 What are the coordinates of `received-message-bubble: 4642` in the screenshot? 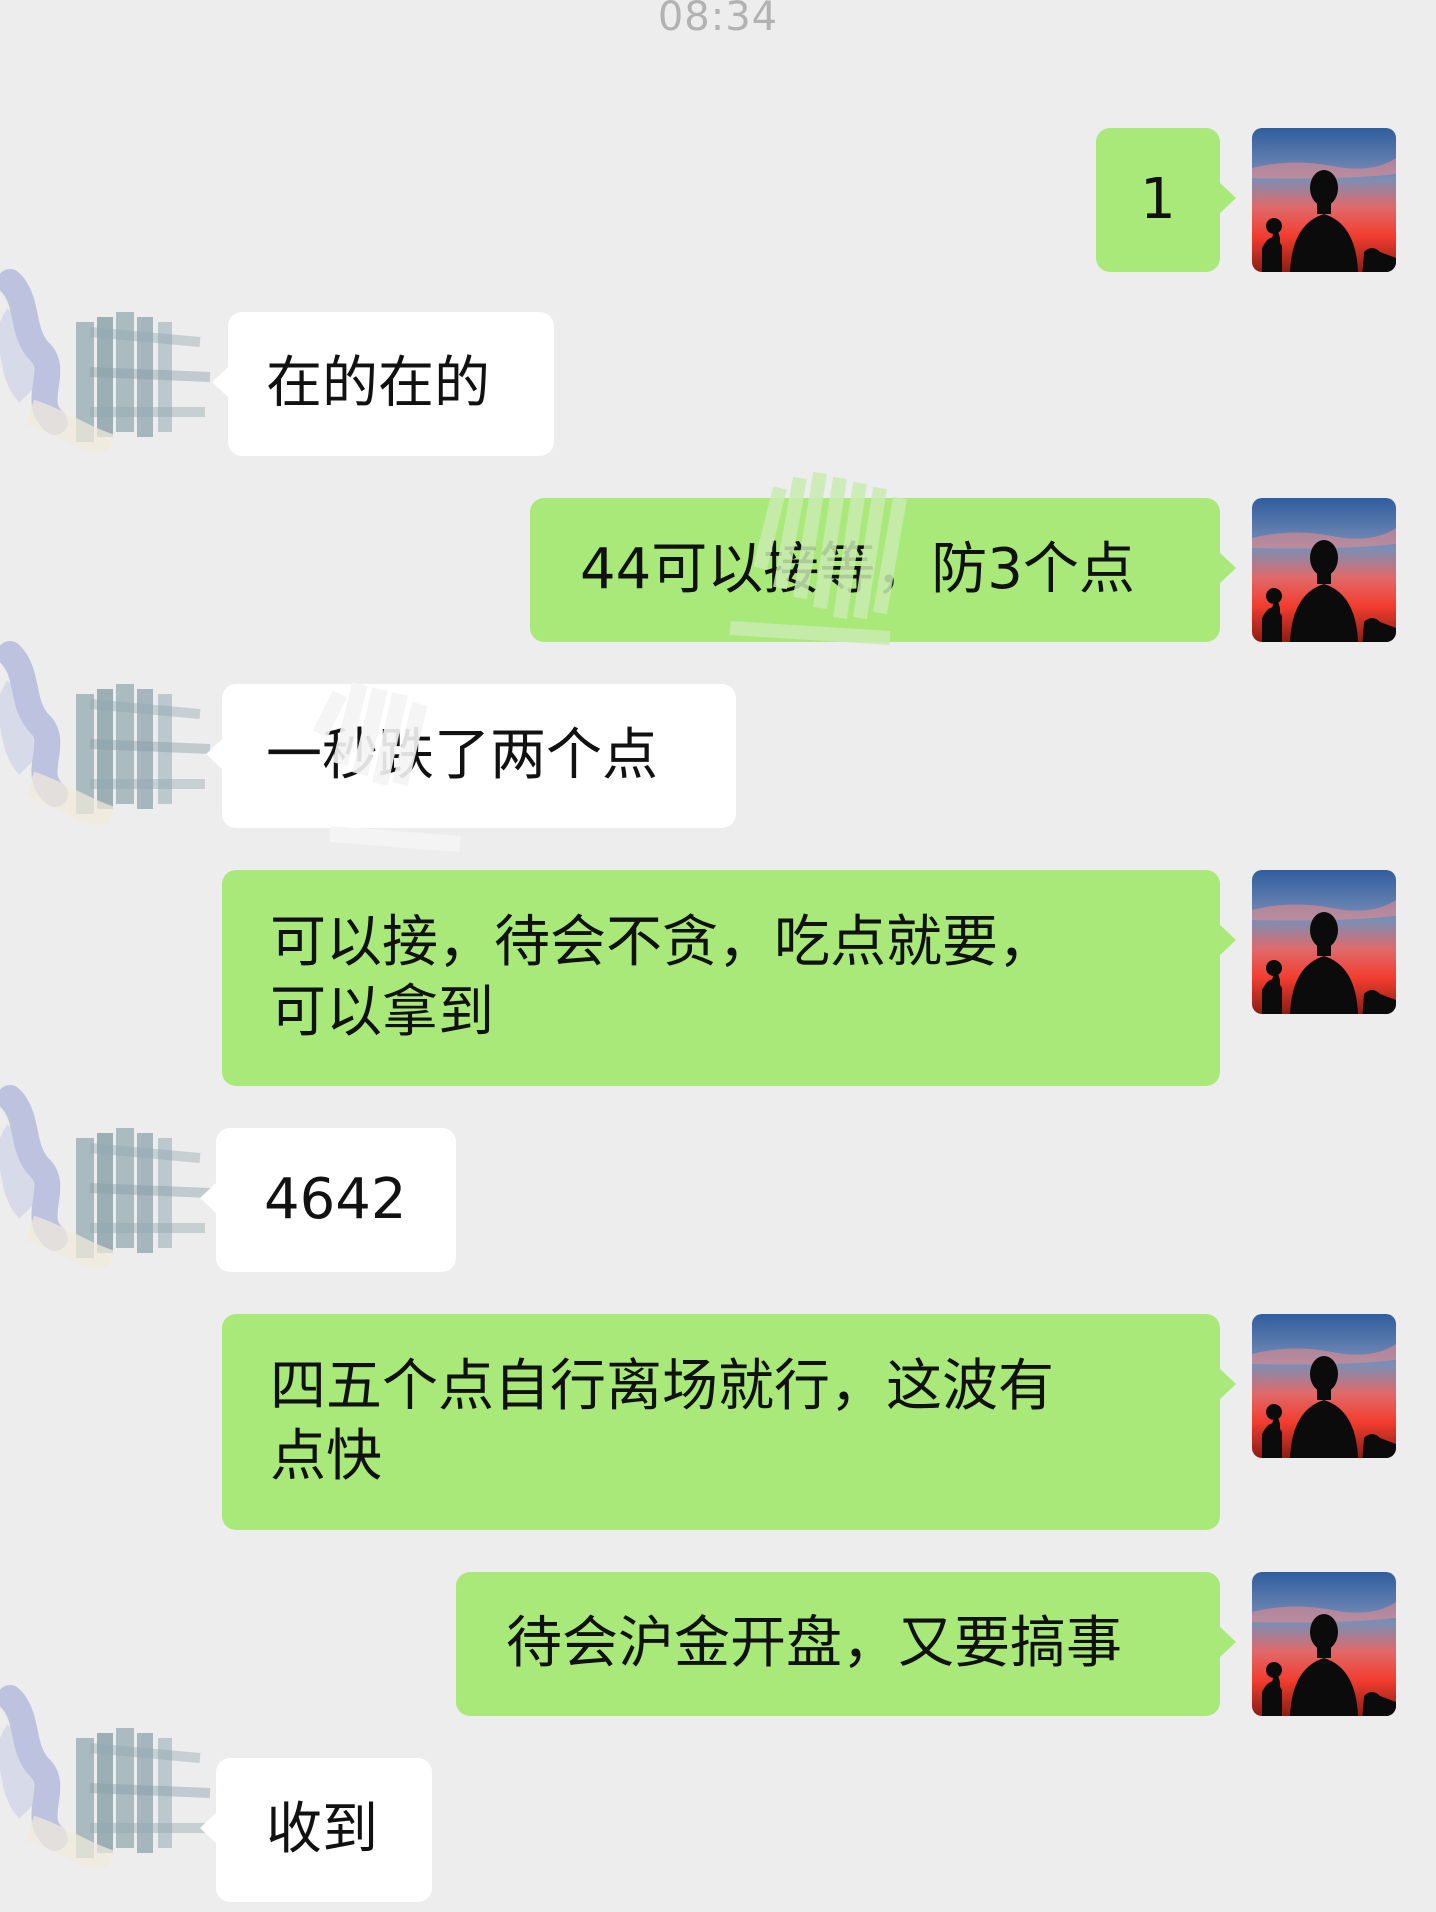 It's located at (328, 1200).